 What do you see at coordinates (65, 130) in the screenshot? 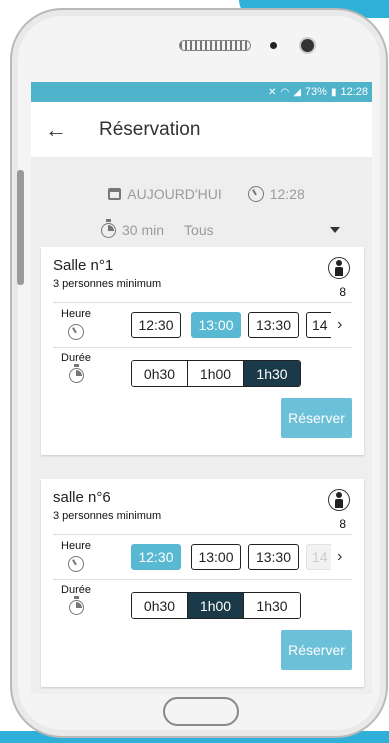
I see `back-arrow-icon: ←` at bounding box center [65, 130].